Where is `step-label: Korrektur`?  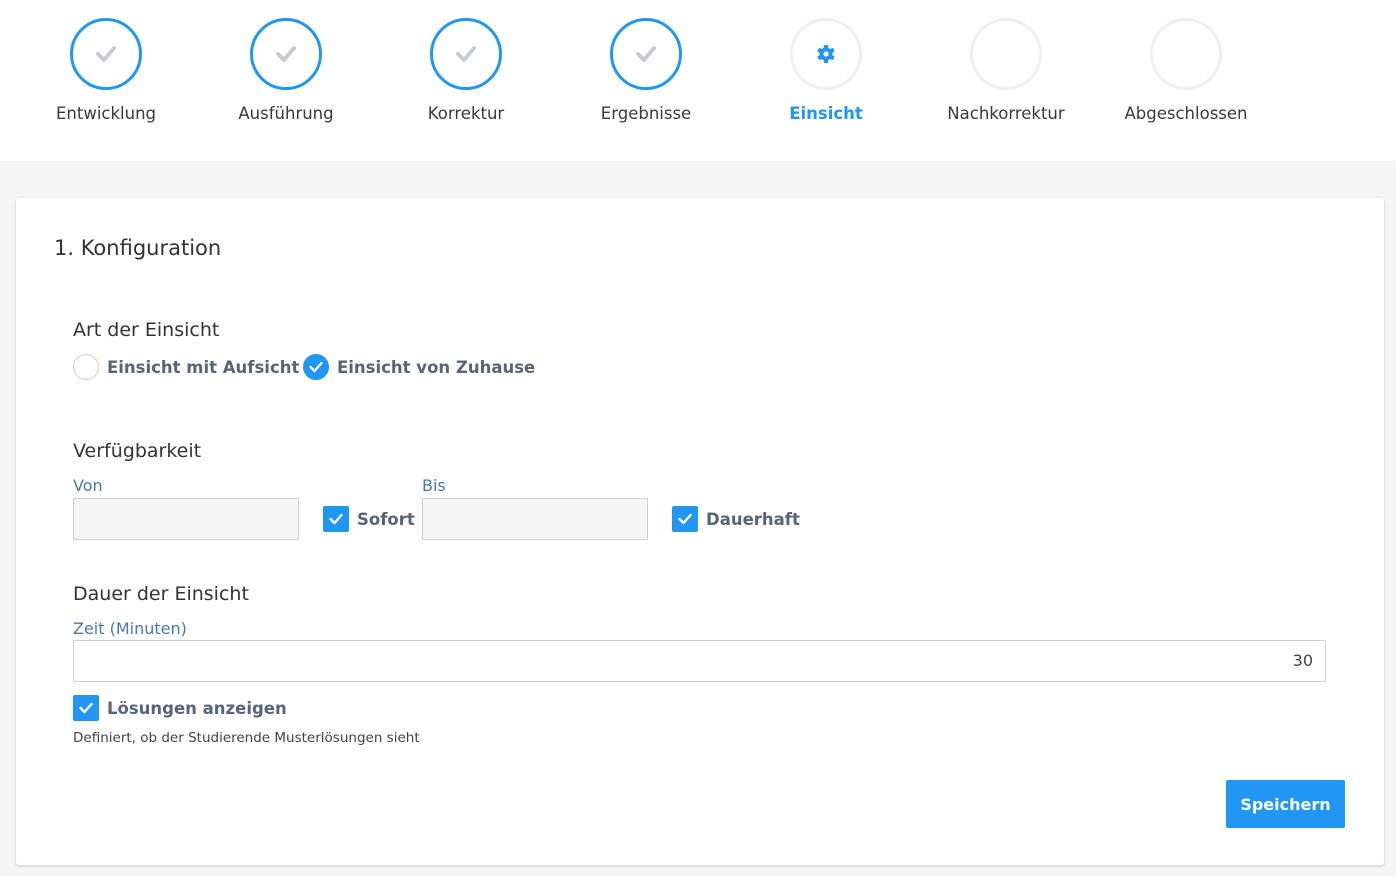 step-label: Korrektur is located at coordinates (466, 113).